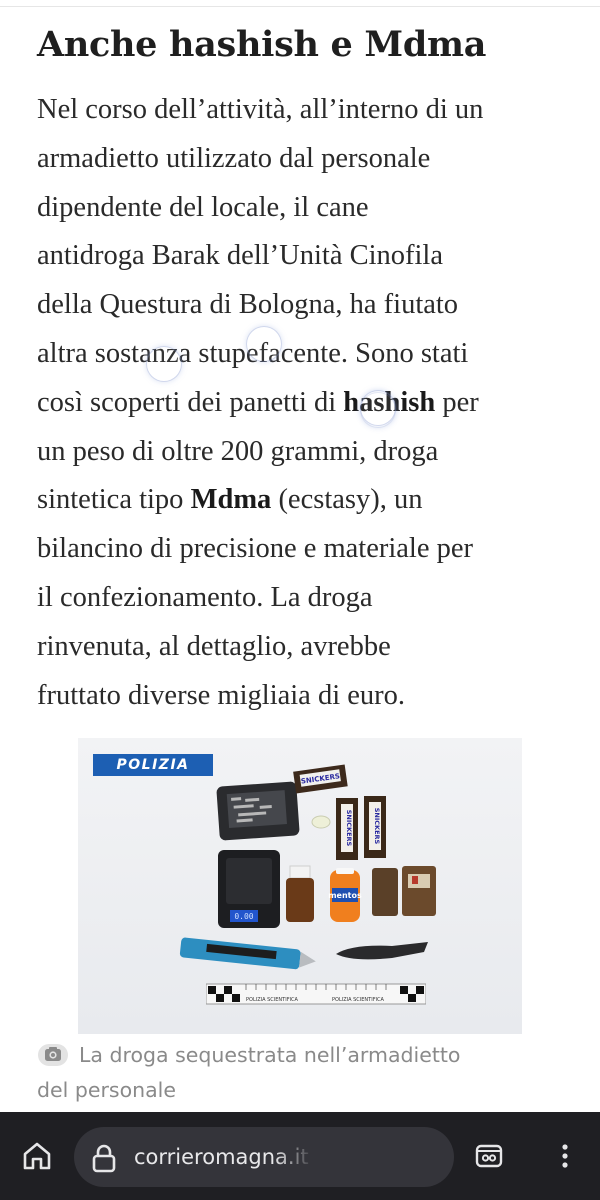  What do you see at coordinates (153, 765) in the screenshot?
I see `polizia-badge: POLIZIA` at bounding box center [153, 765].